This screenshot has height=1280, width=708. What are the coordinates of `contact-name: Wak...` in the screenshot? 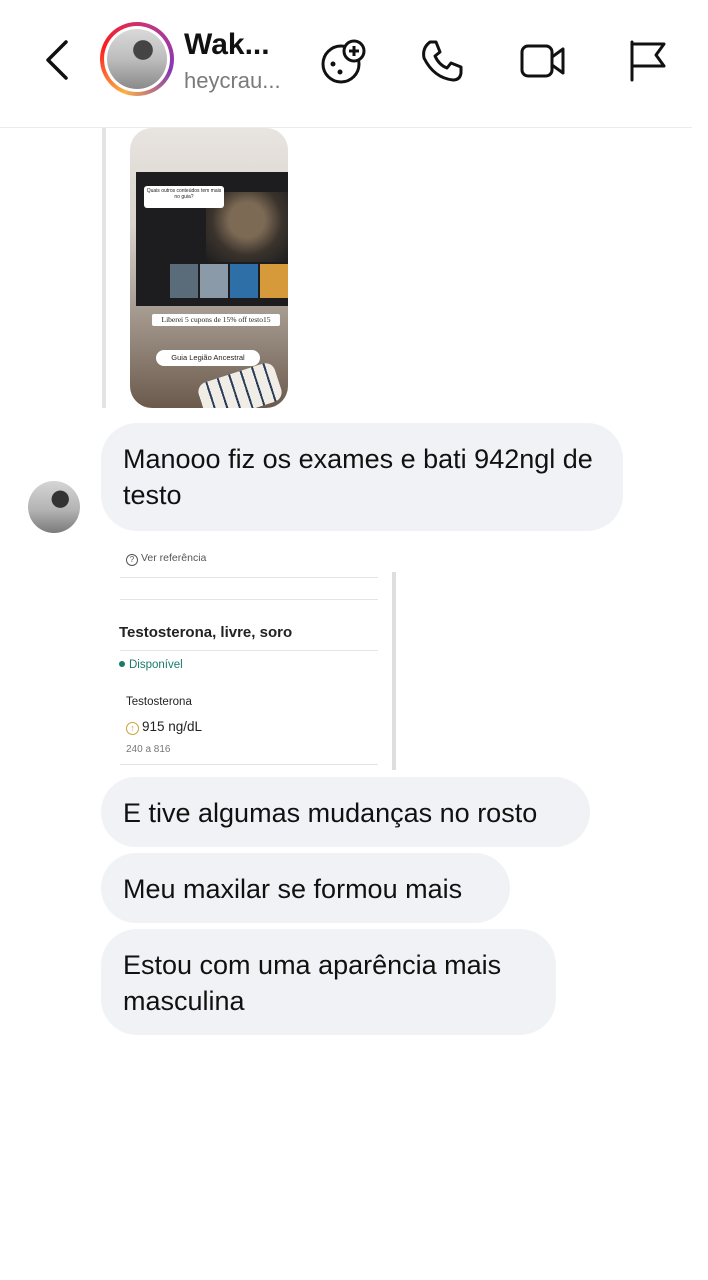 It's located at (227, 45).